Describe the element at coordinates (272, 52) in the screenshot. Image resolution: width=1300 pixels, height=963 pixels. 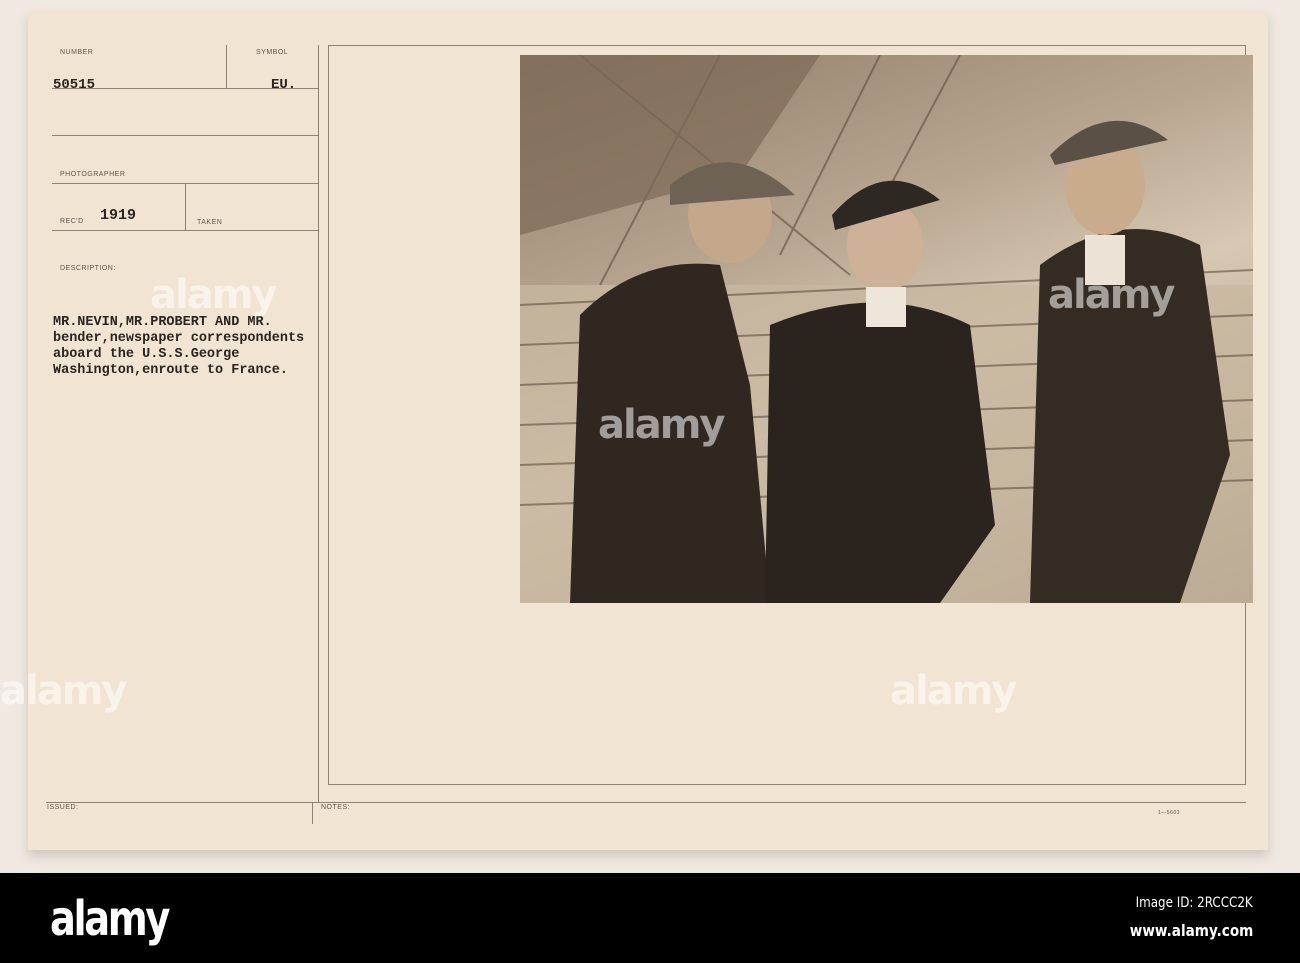
I see `symbol-label: SYMBOL` at that location.